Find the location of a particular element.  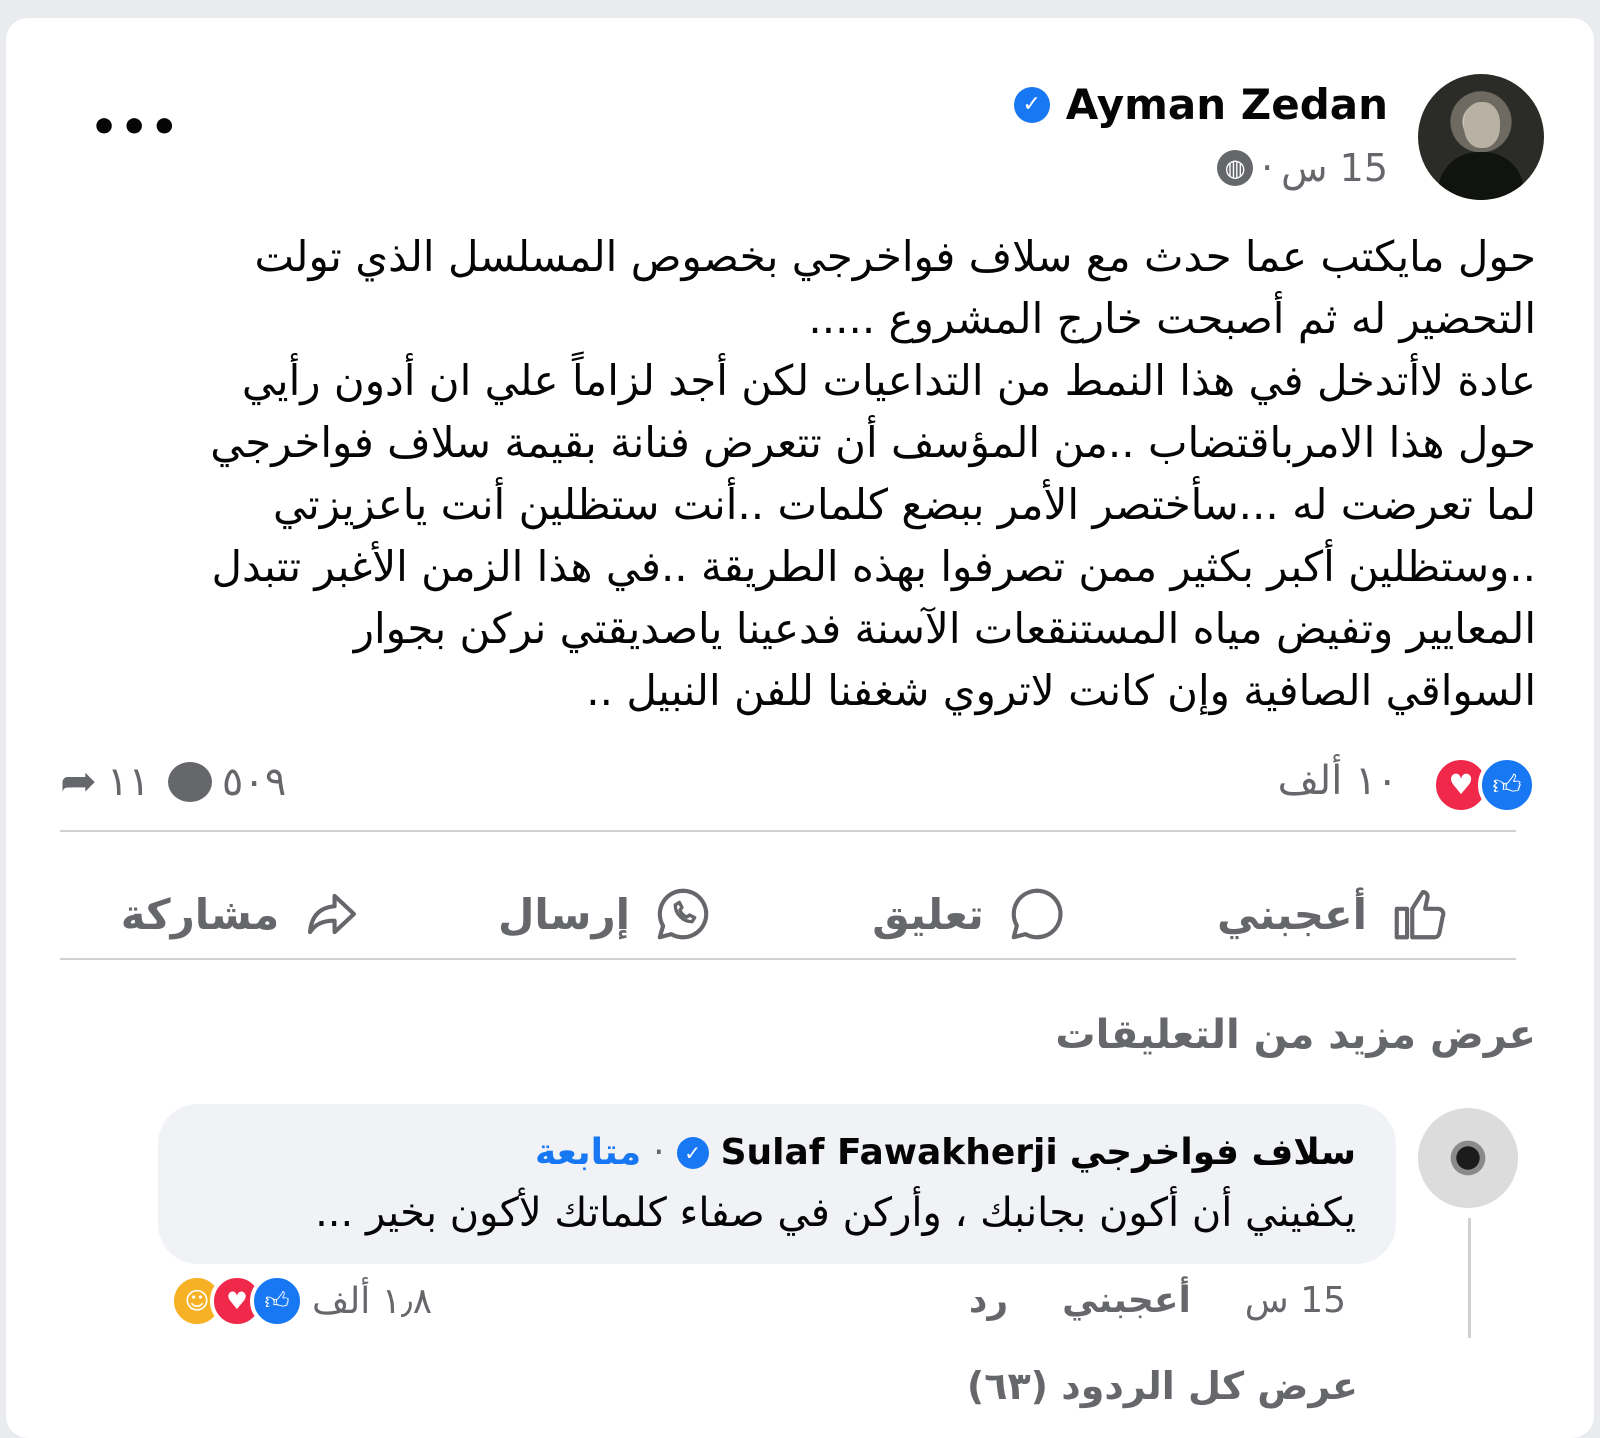

comments-stat: ٥٠٩ is located at coordinates (227, 781).